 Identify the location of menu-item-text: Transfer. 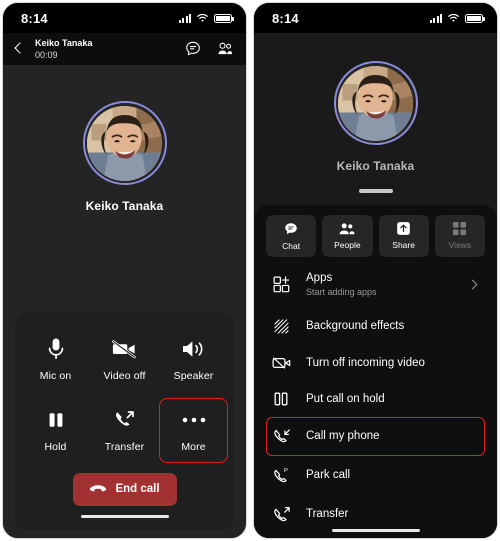
(392, 514).